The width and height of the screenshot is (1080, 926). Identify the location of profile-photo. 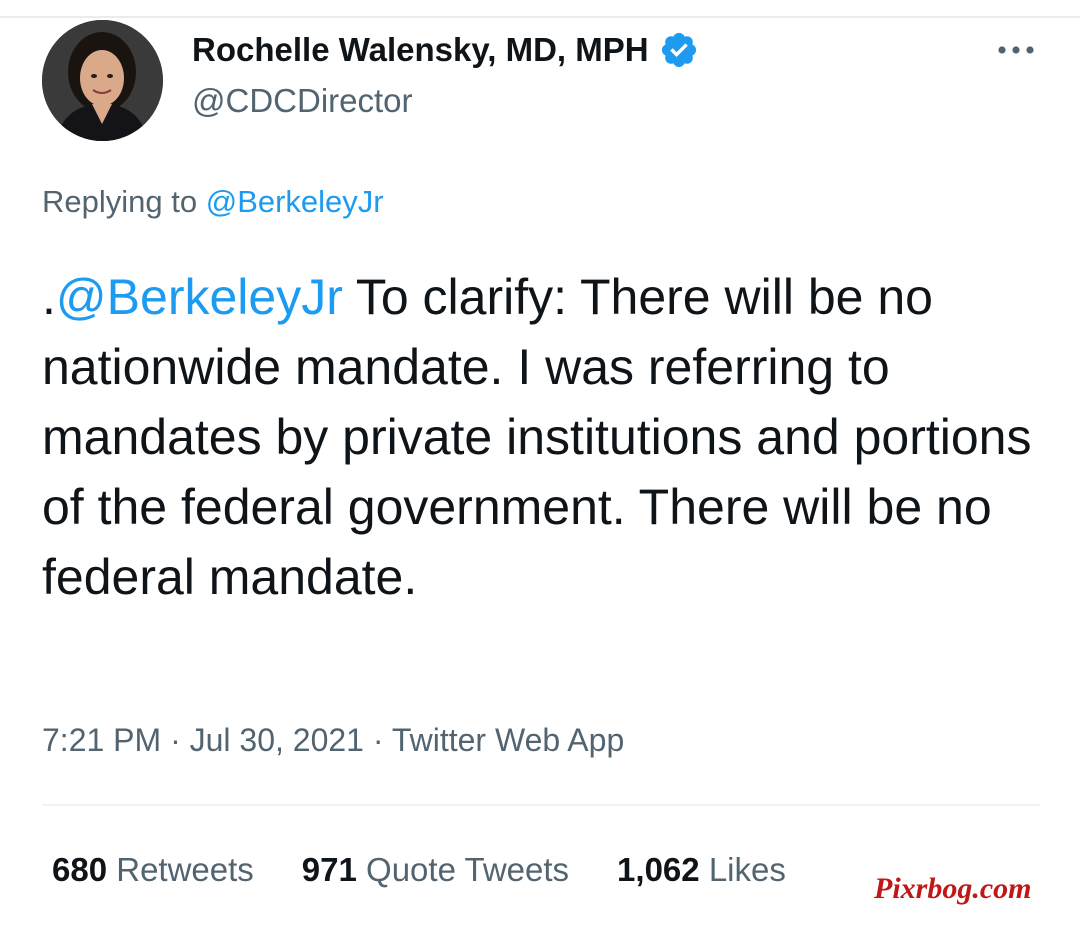
(102, 80).